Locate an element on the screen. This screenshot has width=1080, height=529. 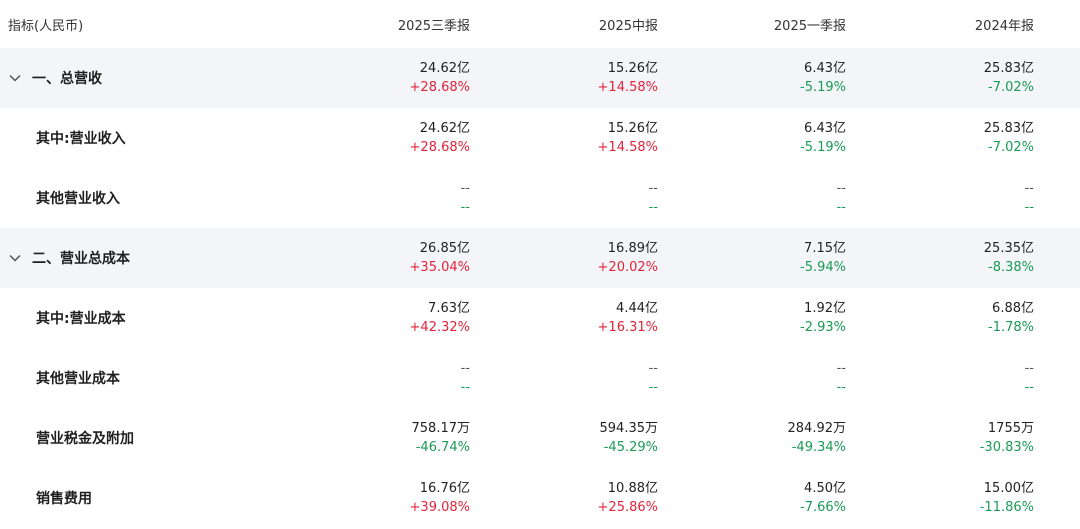
value-amount: 10.88亿 is located at coordinates (632, 488).